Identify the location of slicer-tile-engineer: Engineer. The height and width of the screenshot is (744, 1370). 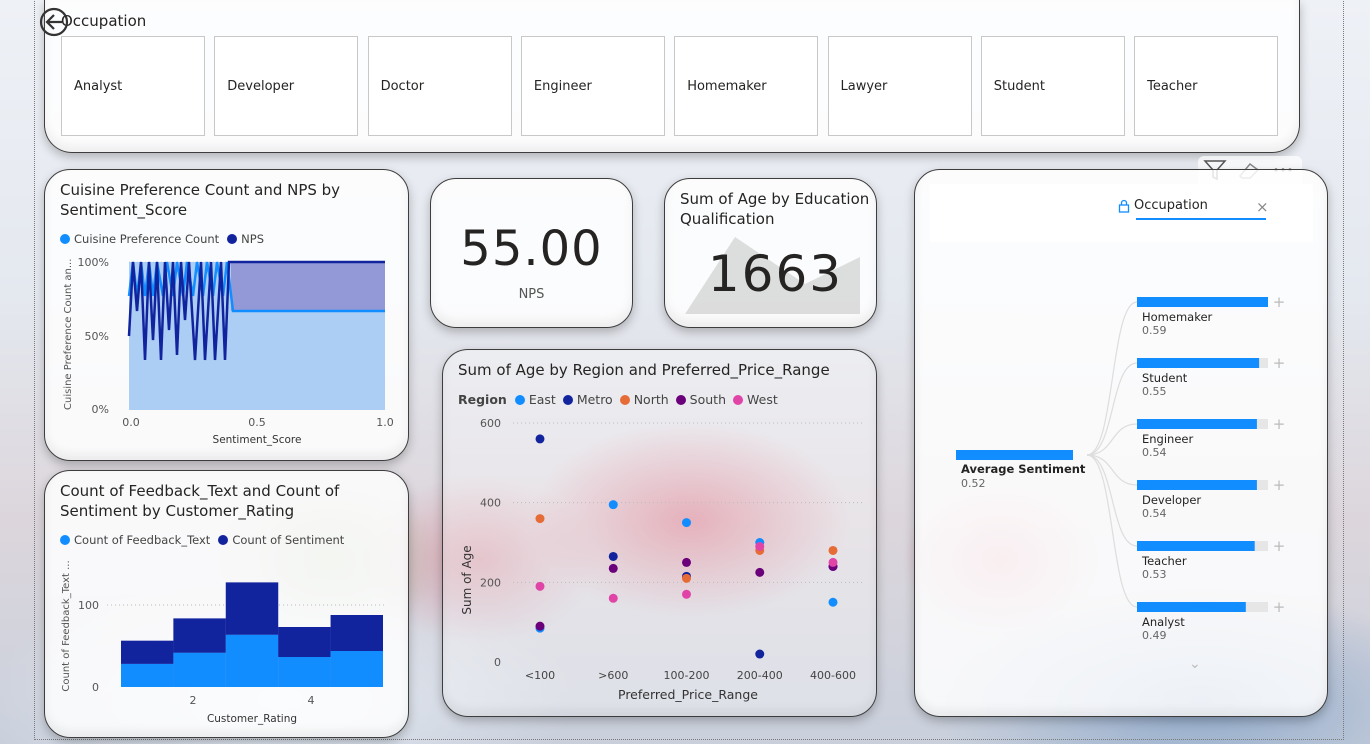
(592, 86).